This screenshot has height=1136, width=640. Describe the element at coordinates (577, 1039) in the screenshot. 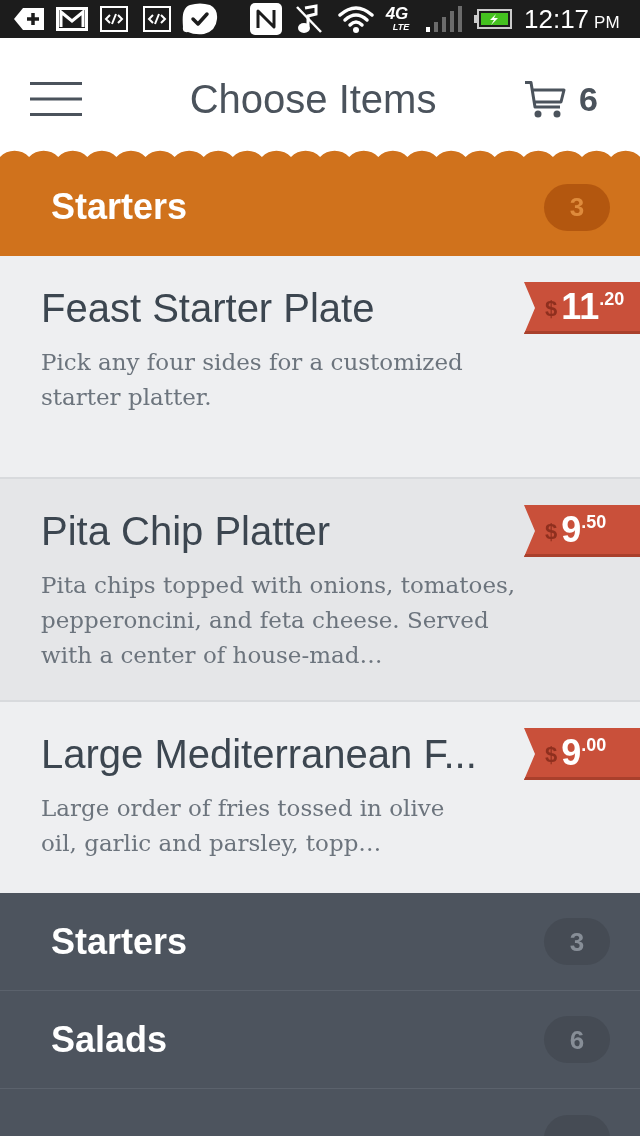

I see `count-badge: 6` at that location.